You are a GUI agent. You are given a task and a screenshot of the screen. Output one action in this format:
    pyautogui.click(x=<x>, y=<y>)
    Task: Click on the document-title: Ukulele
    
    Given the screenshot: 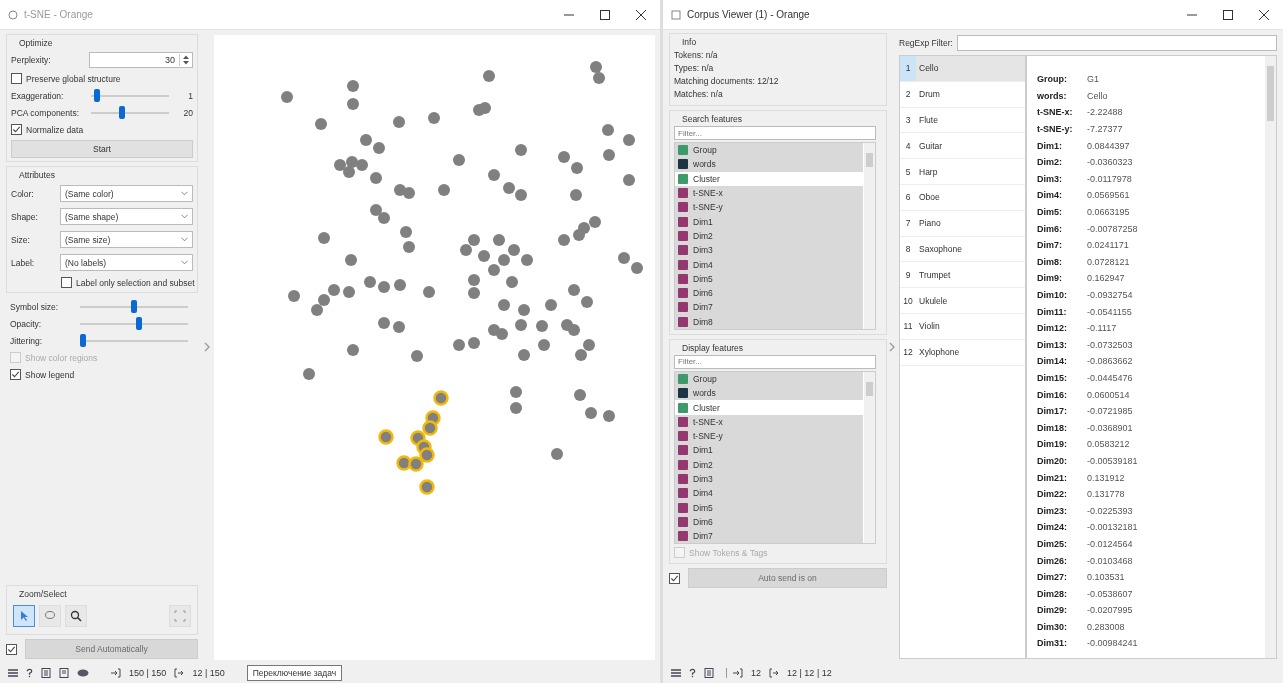 What is the action you would take?
    pyautogui.click(x=933, y=301)
    